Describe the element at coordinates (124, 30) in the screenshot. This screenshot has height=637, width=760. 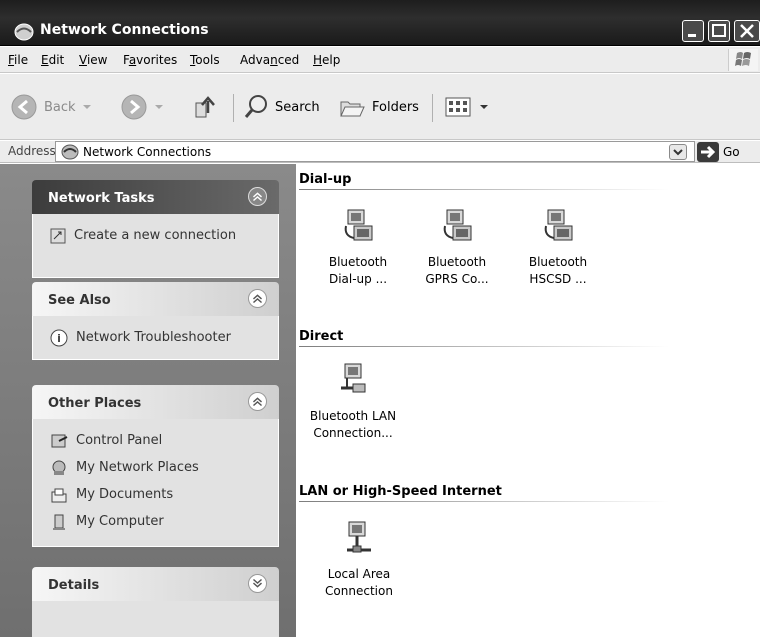
I see `window-title: Network Connections` at that location.